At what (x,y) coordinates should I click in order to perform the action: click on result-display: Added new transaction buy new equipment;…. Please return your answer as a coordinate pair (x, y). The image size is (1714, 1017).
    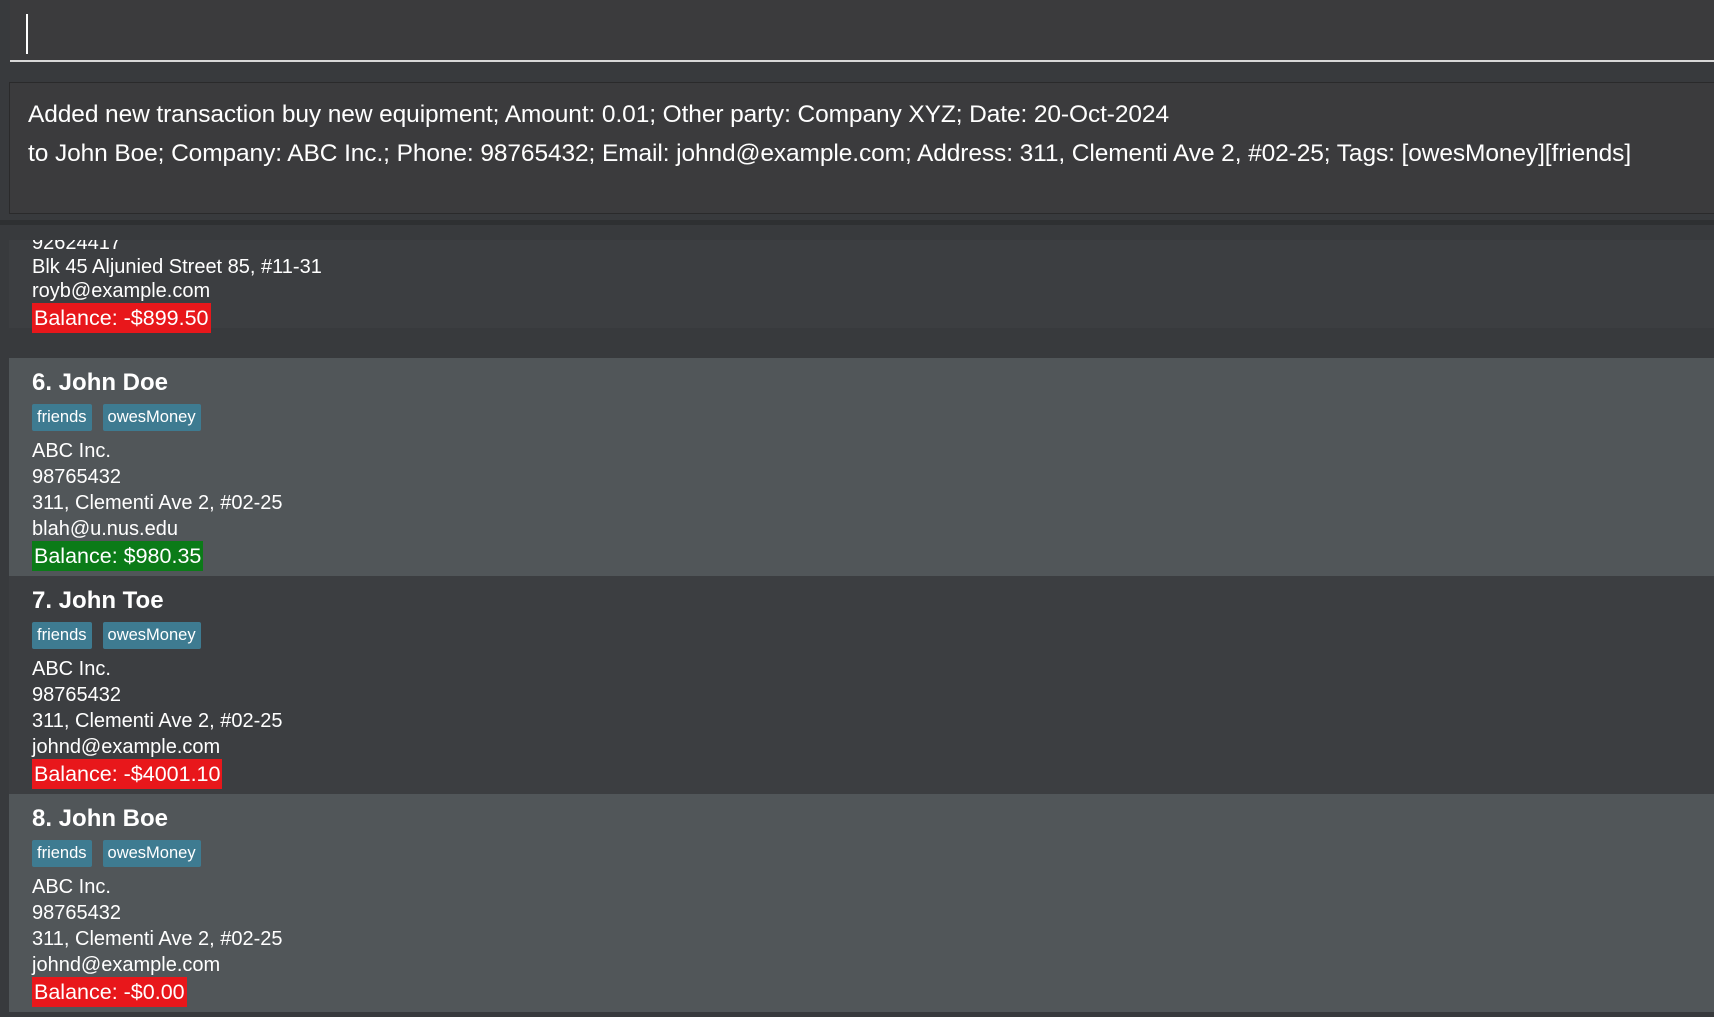
    Looking at the image, I should click on (861, 148).